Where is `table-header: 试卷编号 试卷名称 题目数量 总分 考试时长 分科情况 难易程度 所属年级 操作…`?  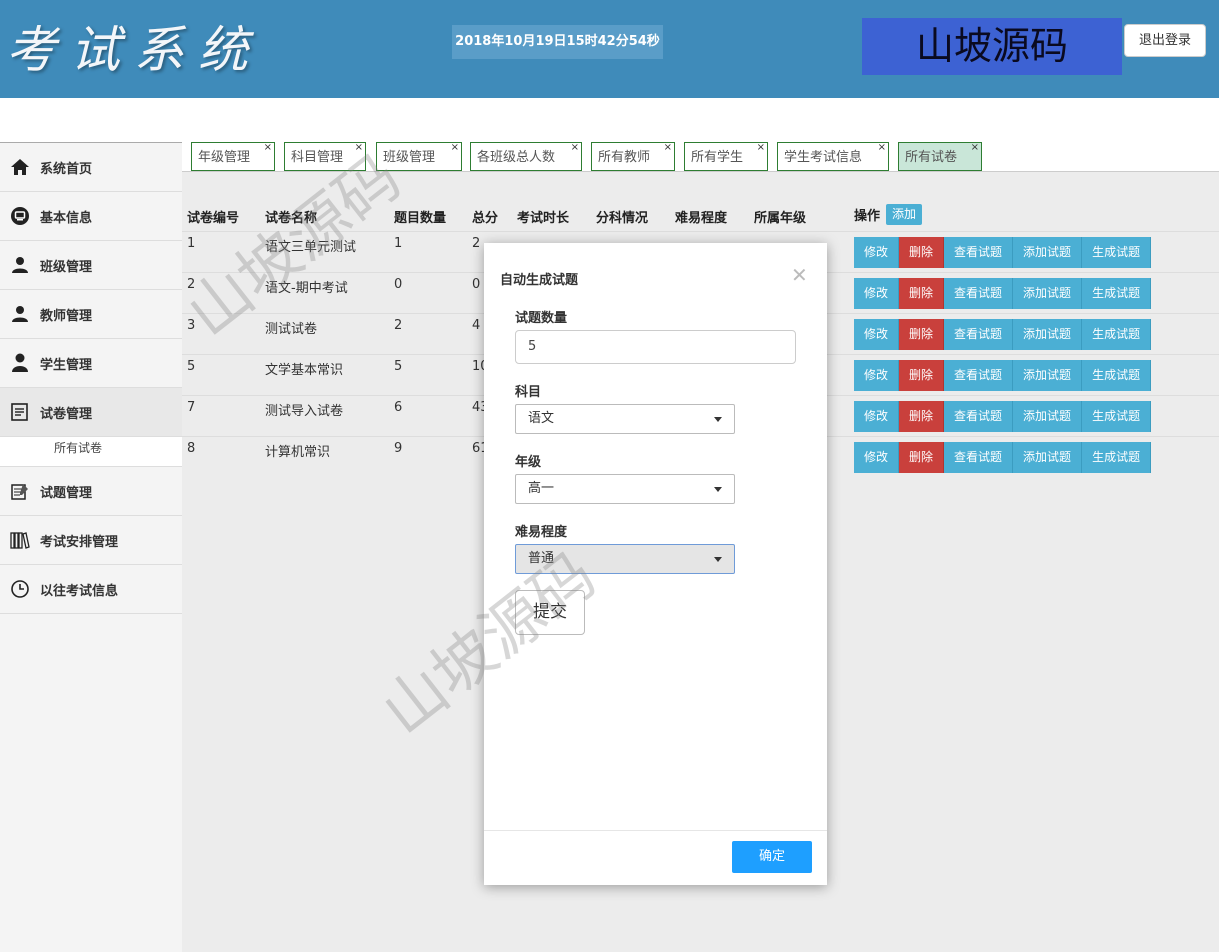
table-header: 试卷编号 试卷名称 题目数量 总分 考试时长 分科情况 难易程度 所属年级 操作… is located at coordinates (700, 214).